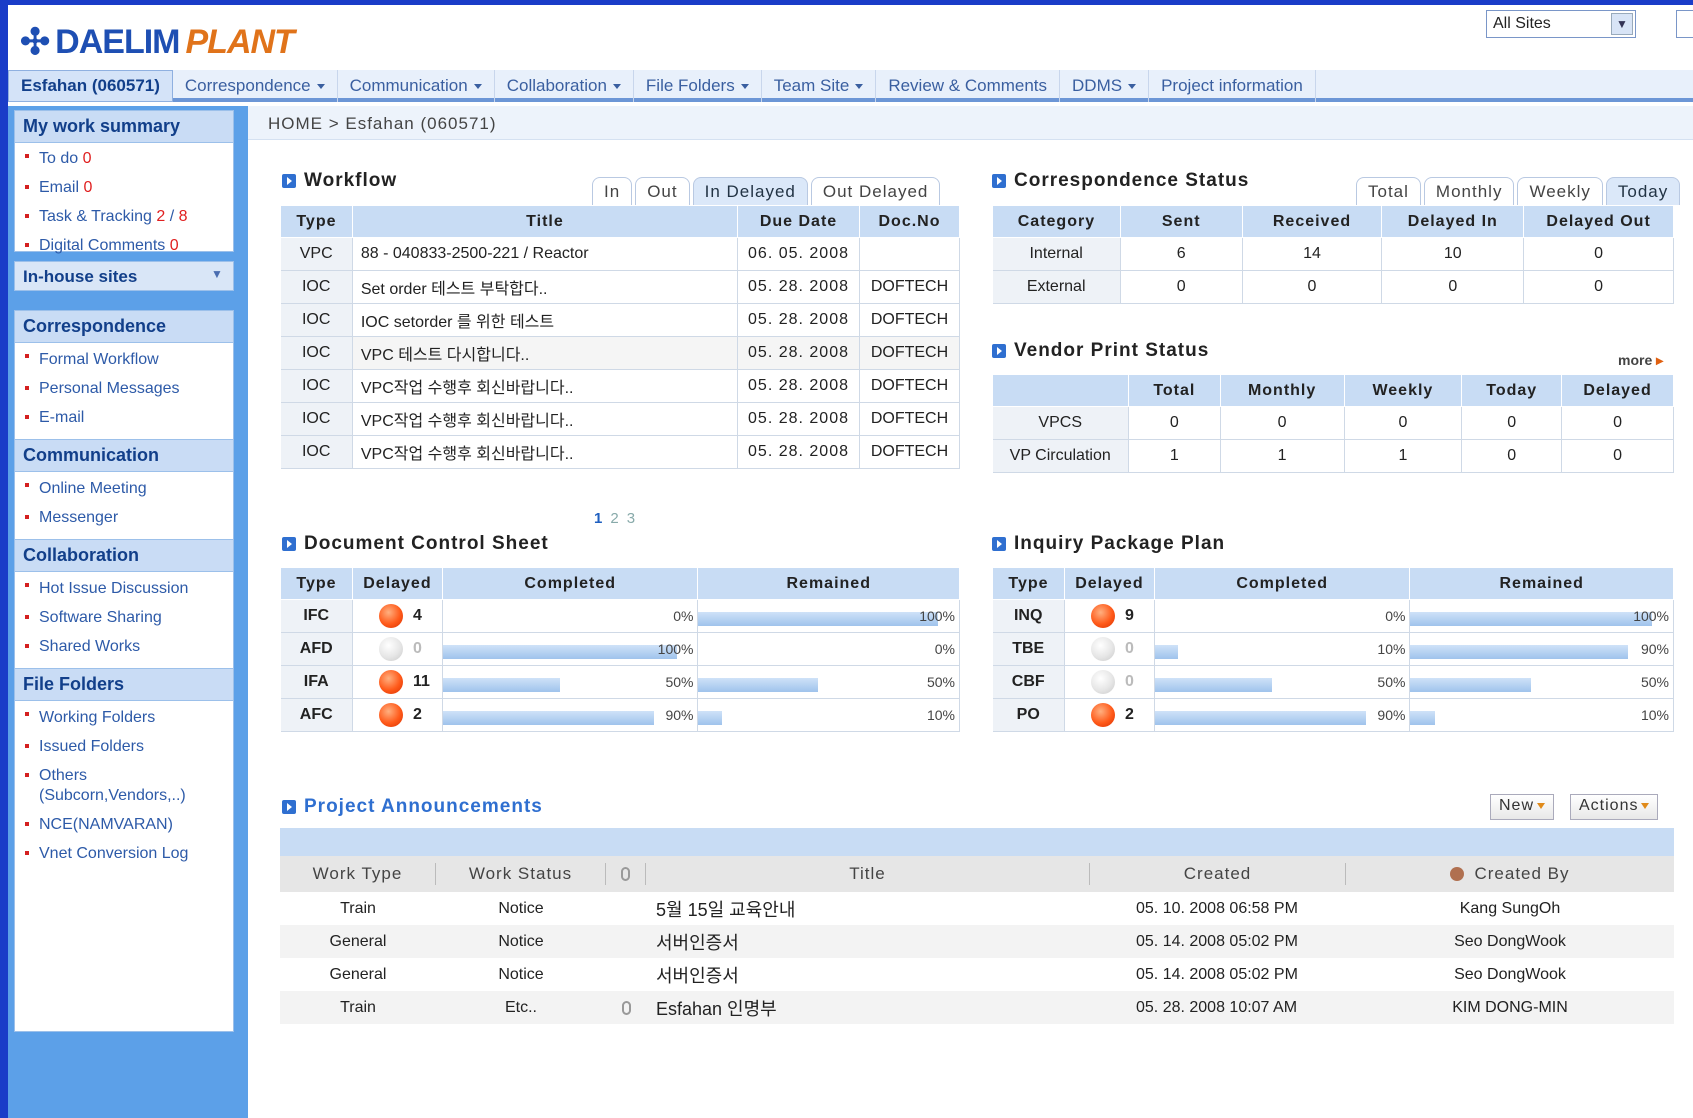  I want to click on table-row: CBF 0 50% 50%, so click(1333, 682).